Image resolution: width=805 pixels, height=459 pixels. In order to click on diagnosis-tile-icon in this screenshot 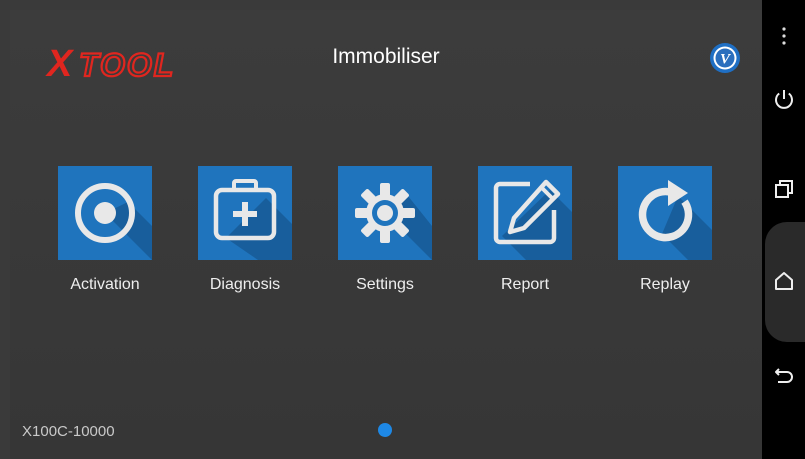, I will do `click(245, 213)`.